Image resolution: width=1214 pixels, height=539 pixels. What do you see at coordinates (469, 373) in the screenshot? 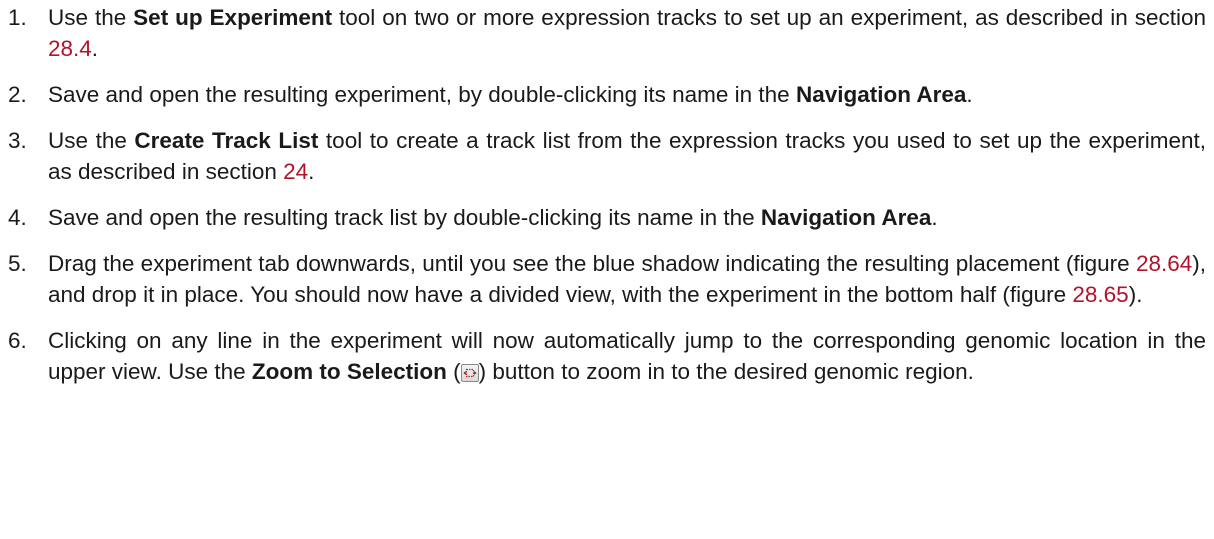
I see `zoom-to-selection-icon` at bounding box center [469, 373].